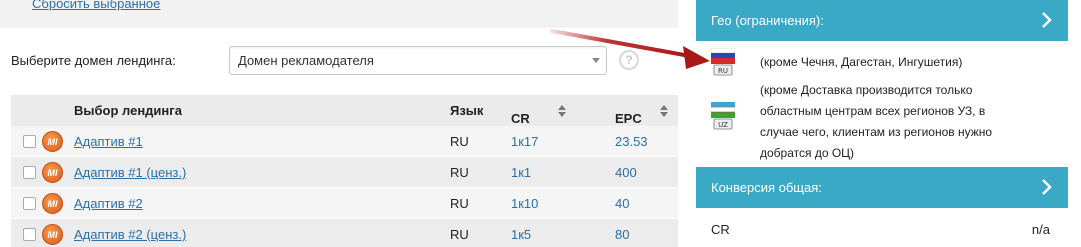 The width and height of the screenshot is (1081, 247). What do you see at coordinates (521, 234) in the screenshot?
I see `cr-cell: 1к5` at bounding box center [521, 234].